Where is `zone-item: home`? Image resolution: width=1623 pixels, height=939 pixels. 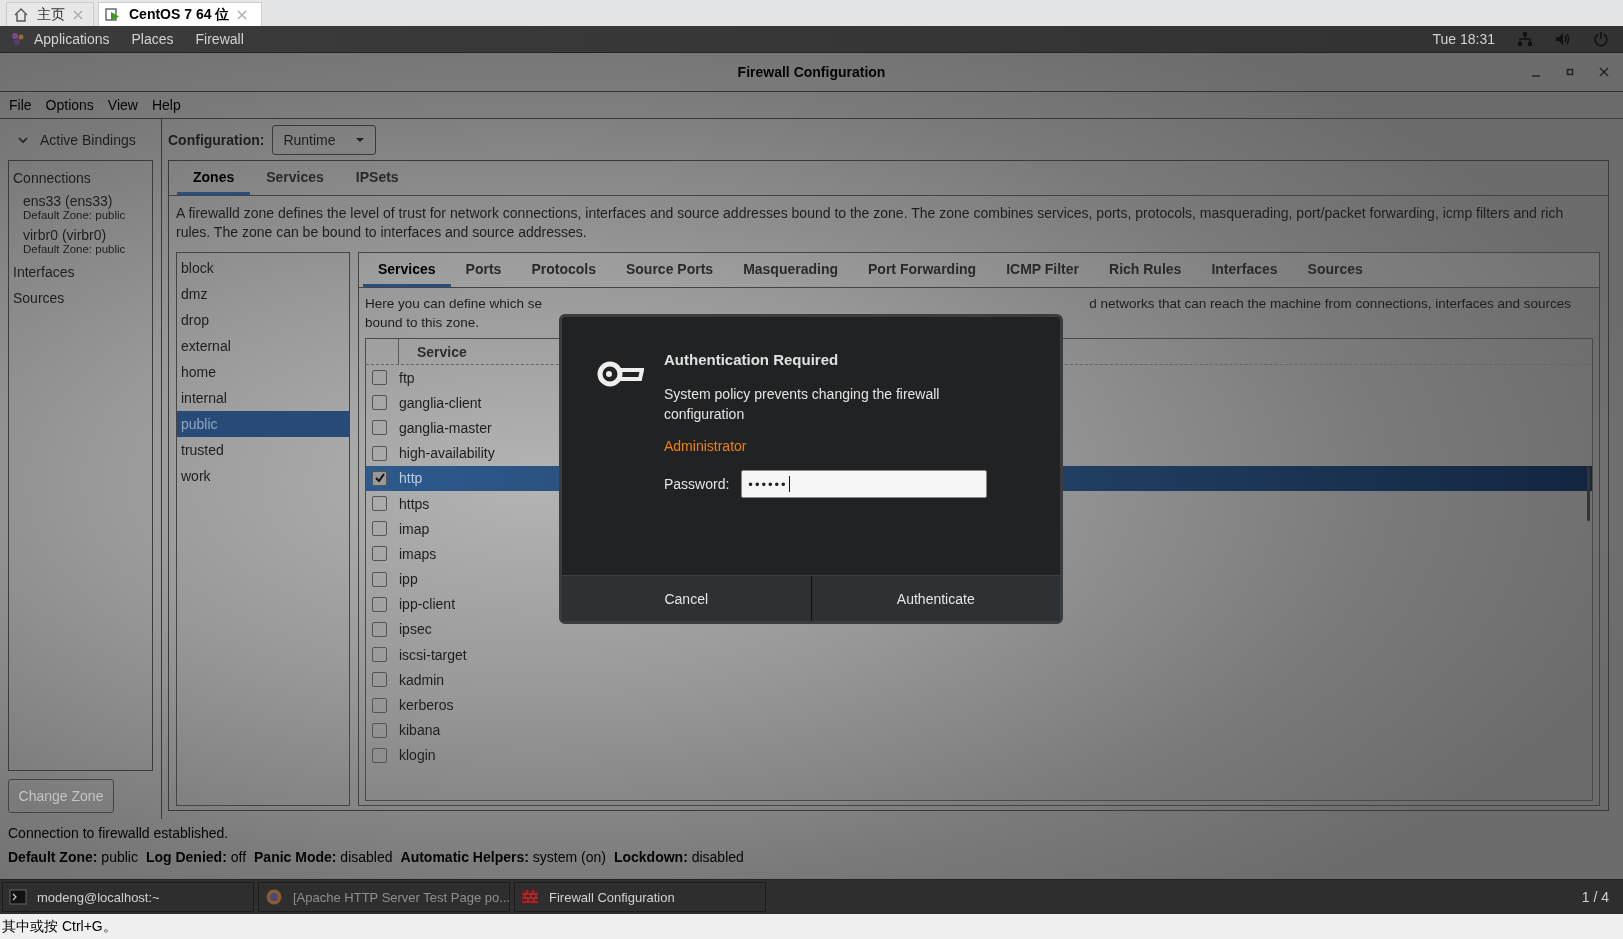 zone-item: home is located at coordinates (263, 372).